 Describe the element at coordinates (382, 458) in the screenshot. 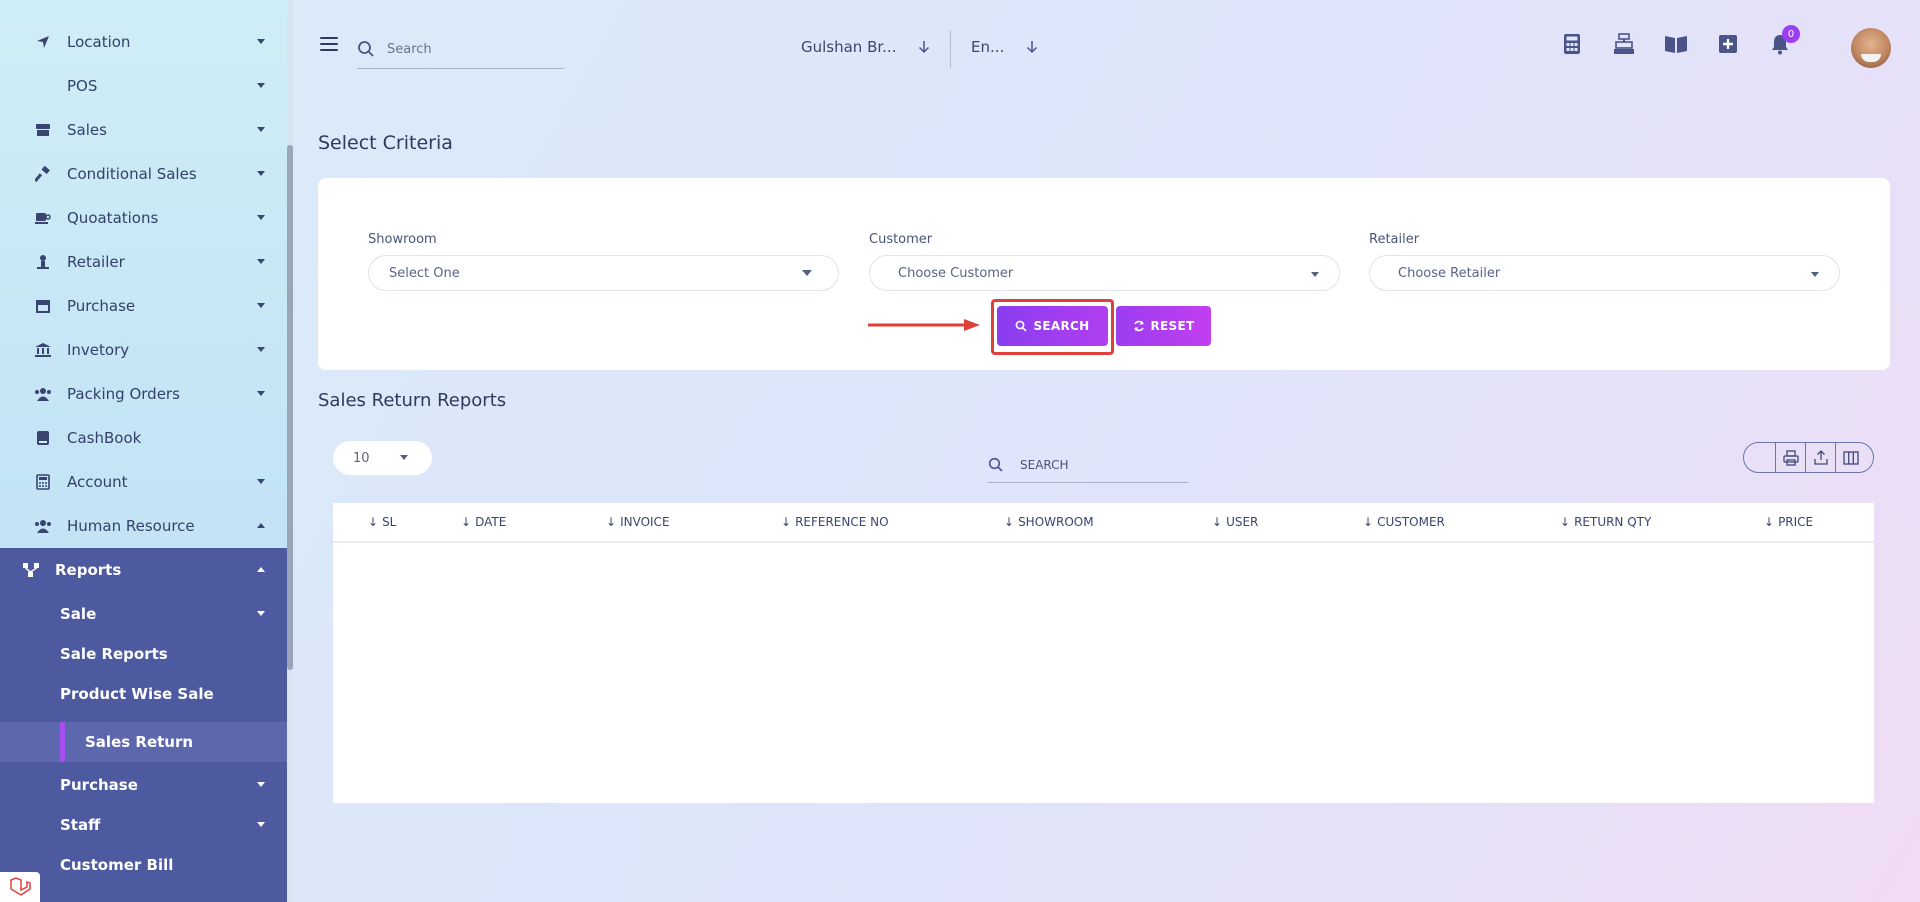

I see `per-page-select: 10` at that location.